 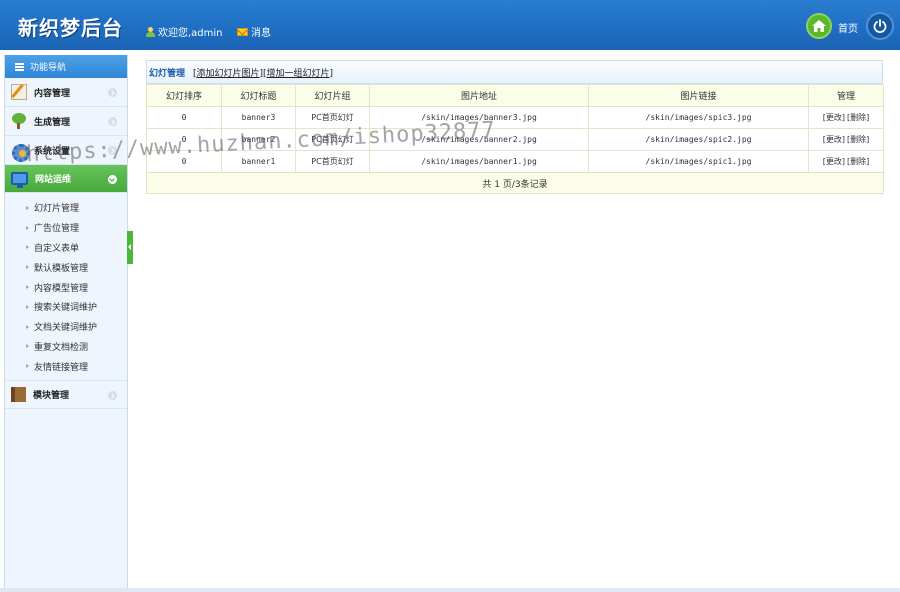 What do you see at coordinates (479, 161) in the screenshot?
I see `cell-image: /skin/images/banner1.jpg` at bounding box center [479, 161].